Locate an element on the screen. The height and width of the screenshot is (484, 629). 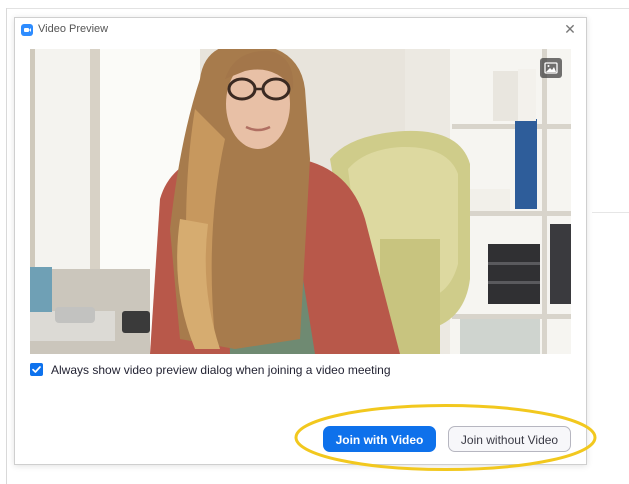
image-icon is located at coordinates (551, 68).